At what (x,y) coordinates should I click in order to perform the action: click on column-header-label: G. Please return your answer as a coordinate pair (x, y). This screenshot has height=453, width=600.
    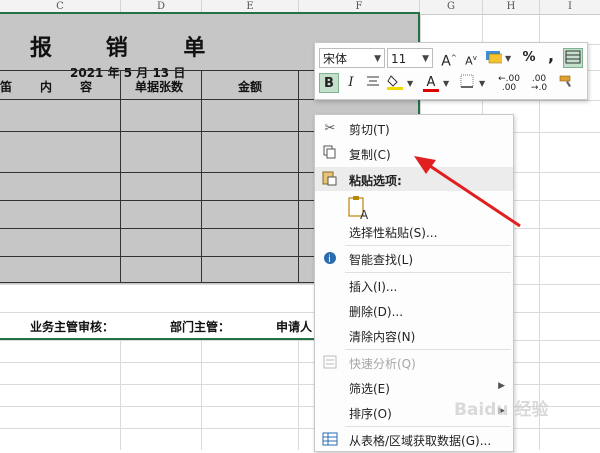
    Looking at the image, I should click on (451, 6).